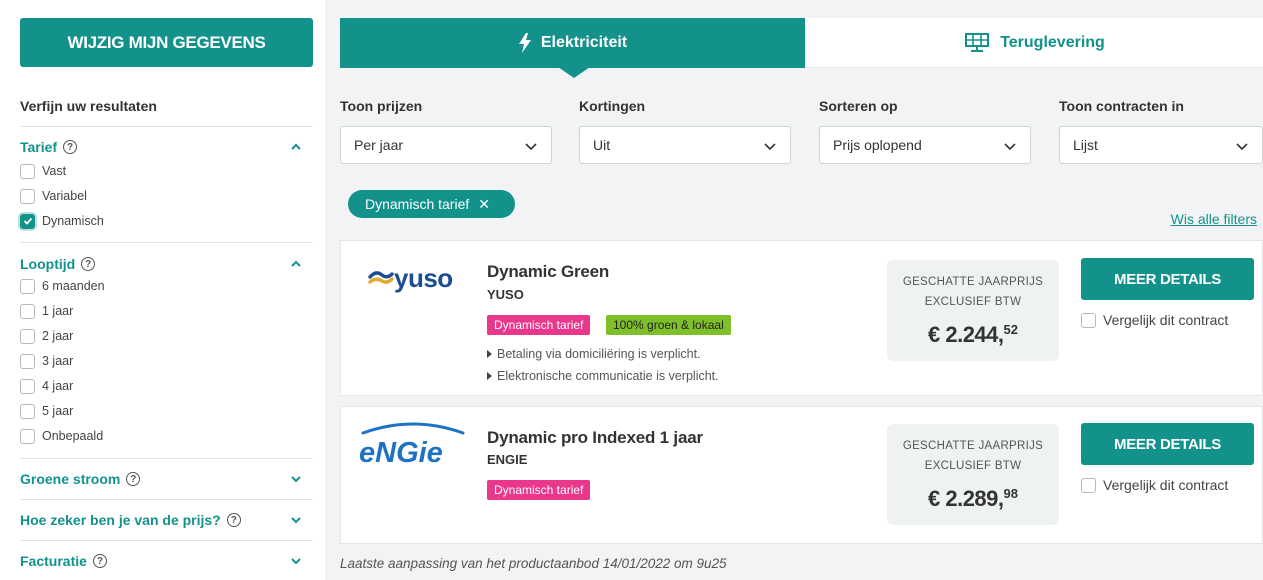 The image size is (1263, 580). Describe the element at coordinates (413, 428) in the screenshot. I see `engie-logo-arc` at that location.